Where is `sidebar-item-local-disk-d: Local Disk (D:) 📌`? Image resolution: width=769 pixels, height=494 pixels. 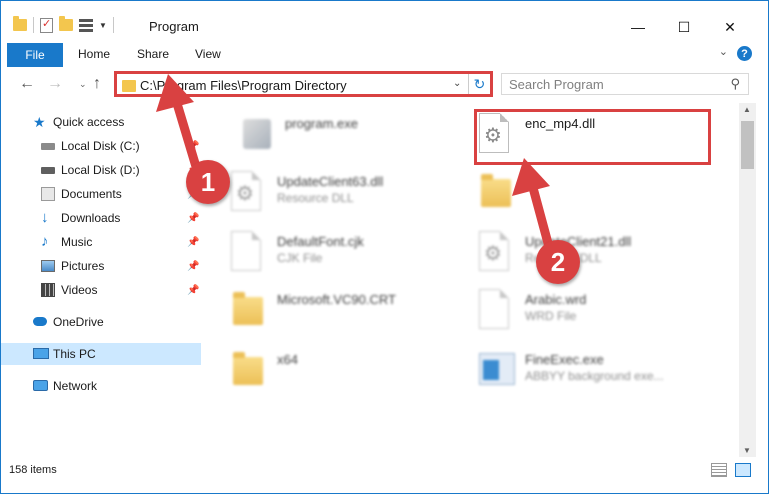
sidebar-item-local-disk-d: Local Disk (D:) 📌 is located at coordinates (101, 170).